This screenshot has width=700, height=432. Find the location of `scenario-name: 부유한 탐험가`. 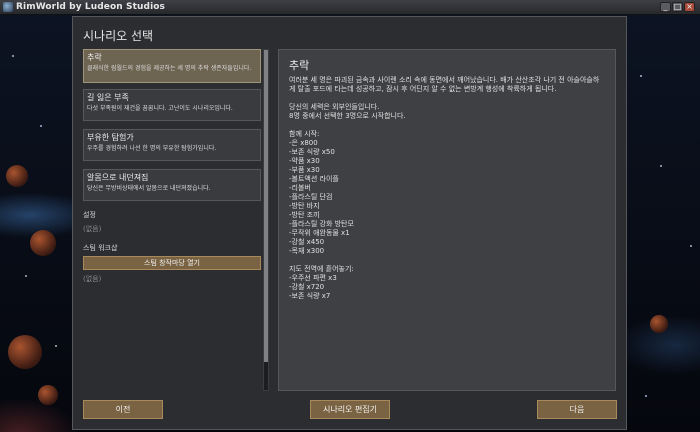

scenario-name: 부유한 탐험가 is located at coordinates (110, 137).